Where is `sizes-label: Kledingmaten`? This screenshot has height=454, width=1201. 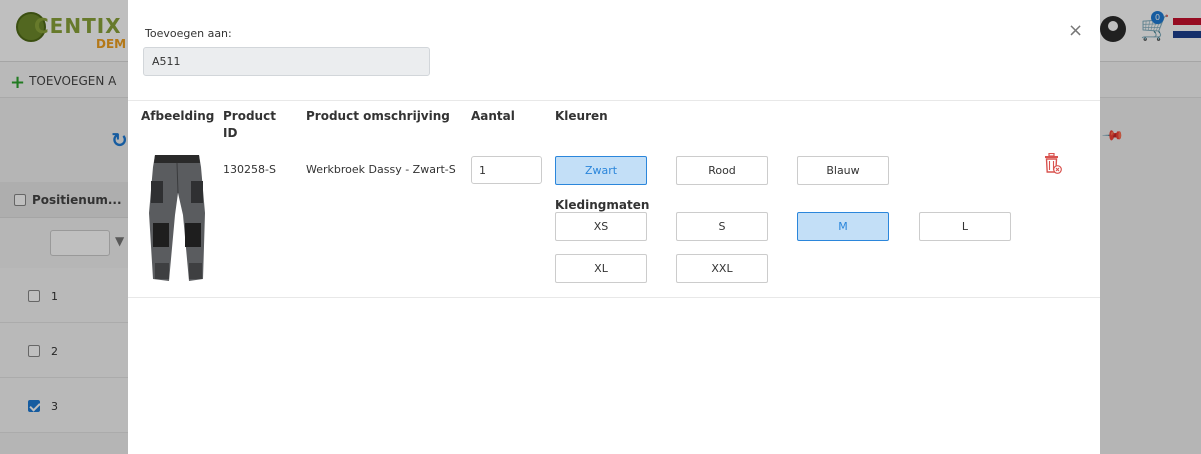 sizes-label: Kledingmaten is located at coordinates (602, 205).